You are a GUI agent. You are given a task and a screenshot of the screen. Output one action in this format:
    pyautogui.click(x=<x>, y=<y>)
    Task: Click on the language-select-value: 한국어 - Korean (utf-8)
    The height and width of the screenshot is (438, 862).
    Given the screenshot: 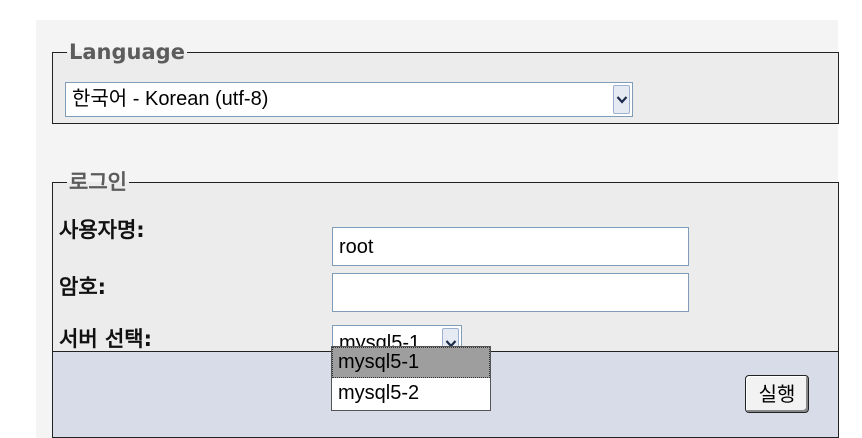 What is the action you would take?
    pyautogui.click(x=170, y=99)
    